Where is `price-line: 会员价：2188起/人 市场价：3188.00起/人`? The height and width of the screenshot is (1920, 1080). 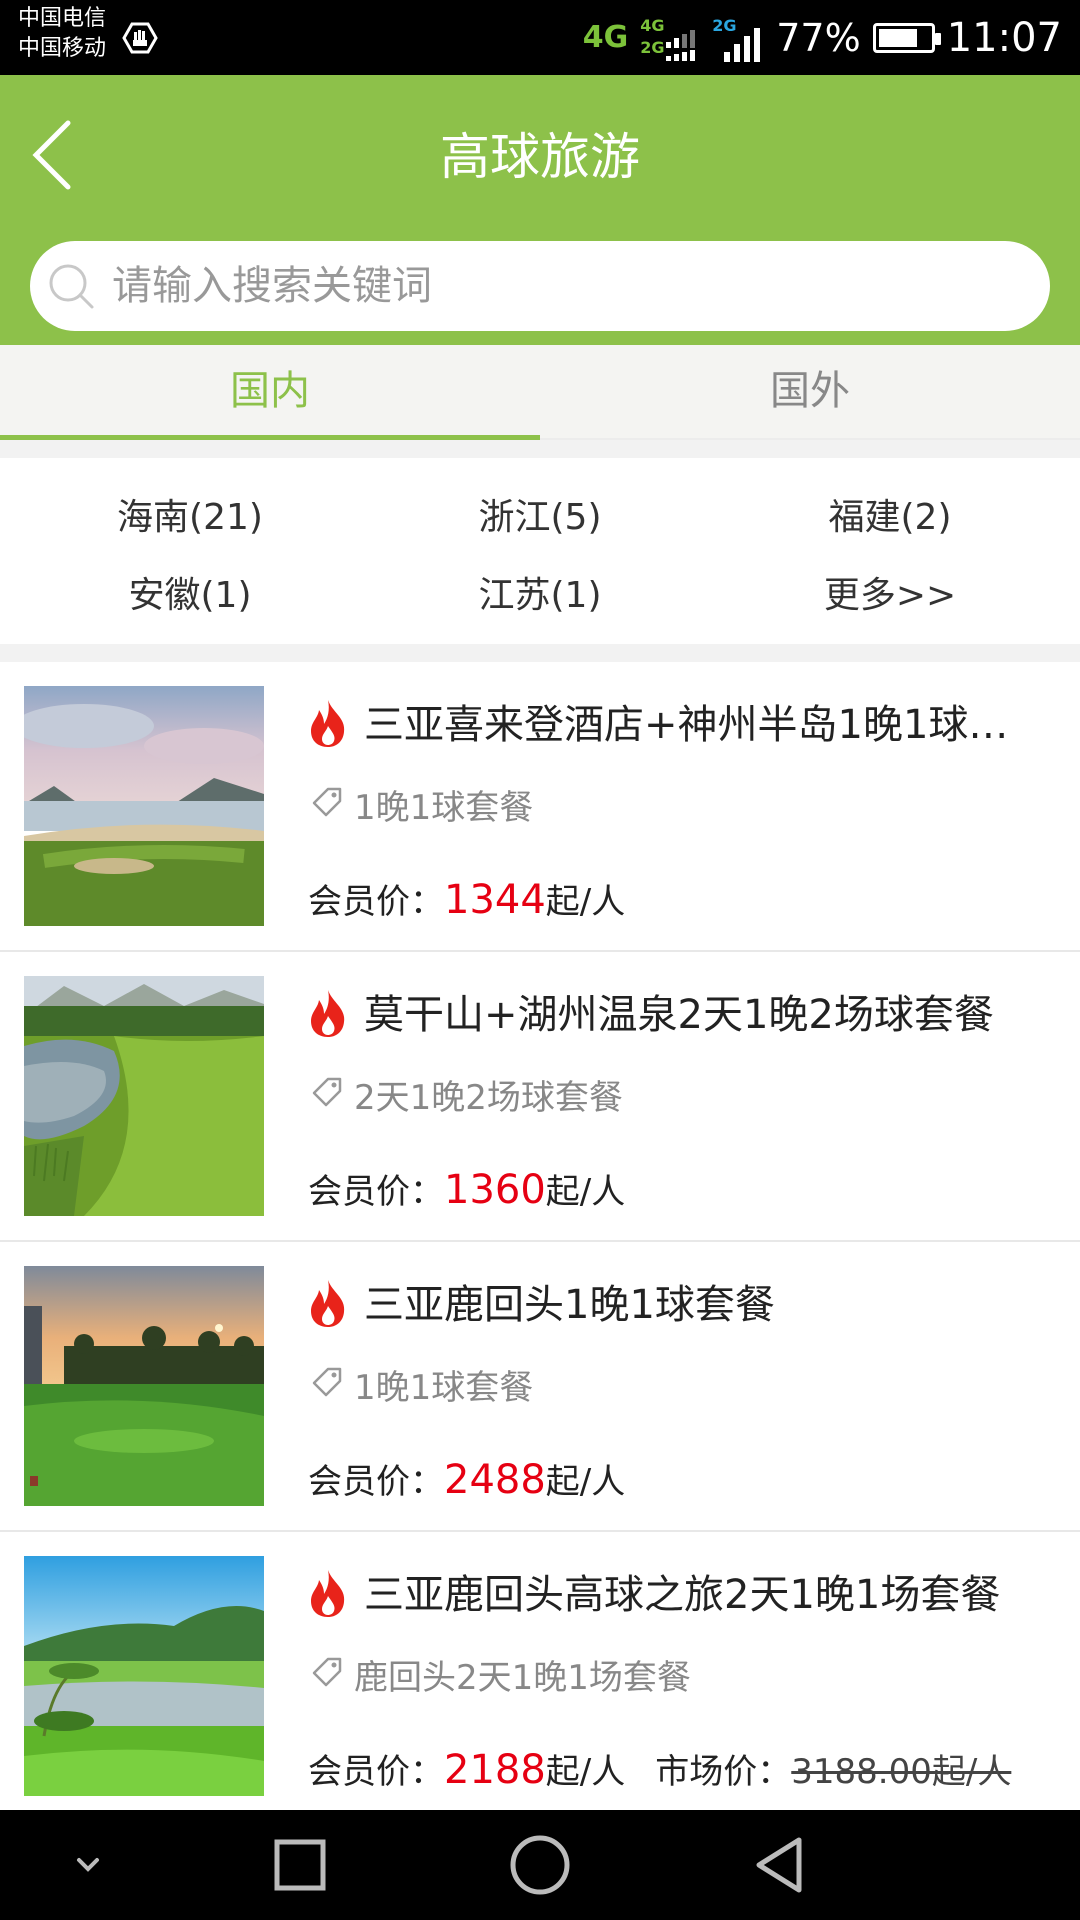
price-line: 会员价：2188起/人 市场价：3188.00起/人 is located at coordinates (659, 1768).